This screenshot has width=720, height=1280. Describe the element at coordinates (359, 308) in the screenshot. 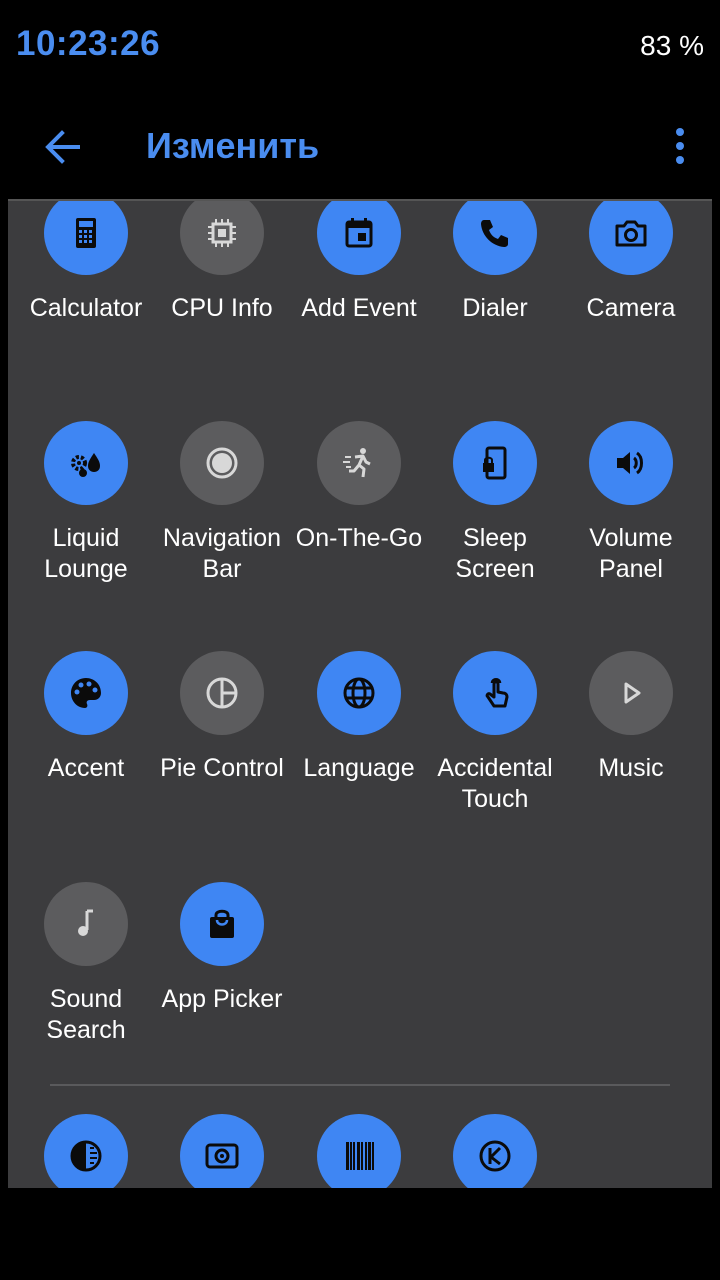

I see `tile-label: Add Event` at that location.